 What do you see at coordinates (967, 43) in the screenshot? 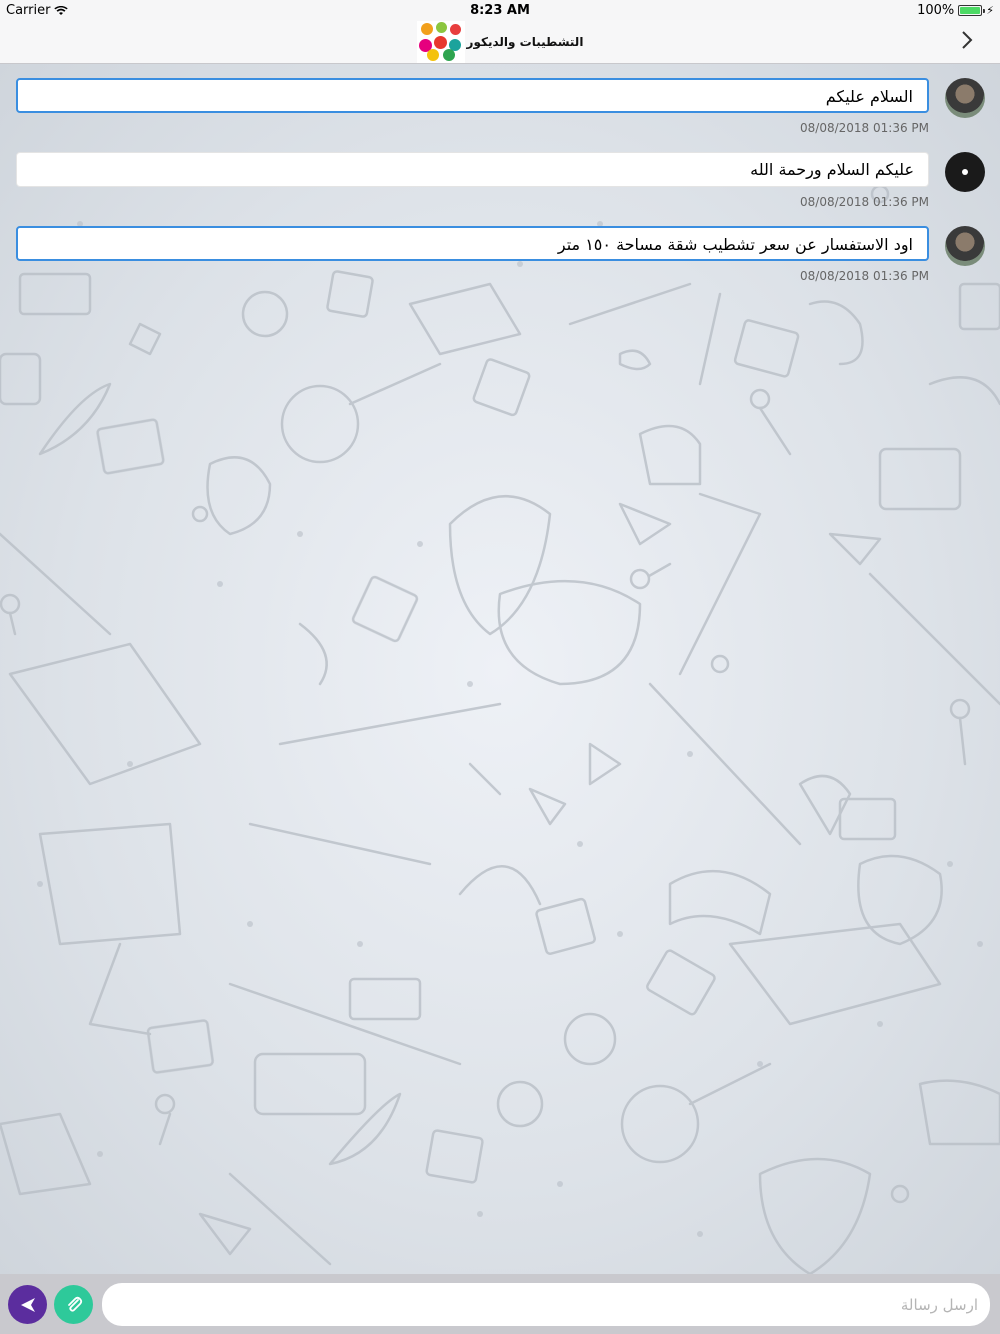
I see `chevron-right-icon` at bounding box center [967, 43].